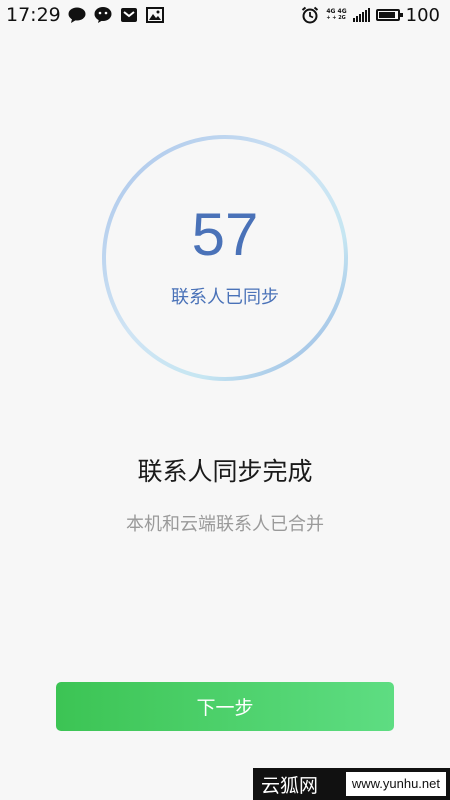  Describe the element at coordinates (310, 15) in the screenshot. I see `alarm-clock-icon` at that location.